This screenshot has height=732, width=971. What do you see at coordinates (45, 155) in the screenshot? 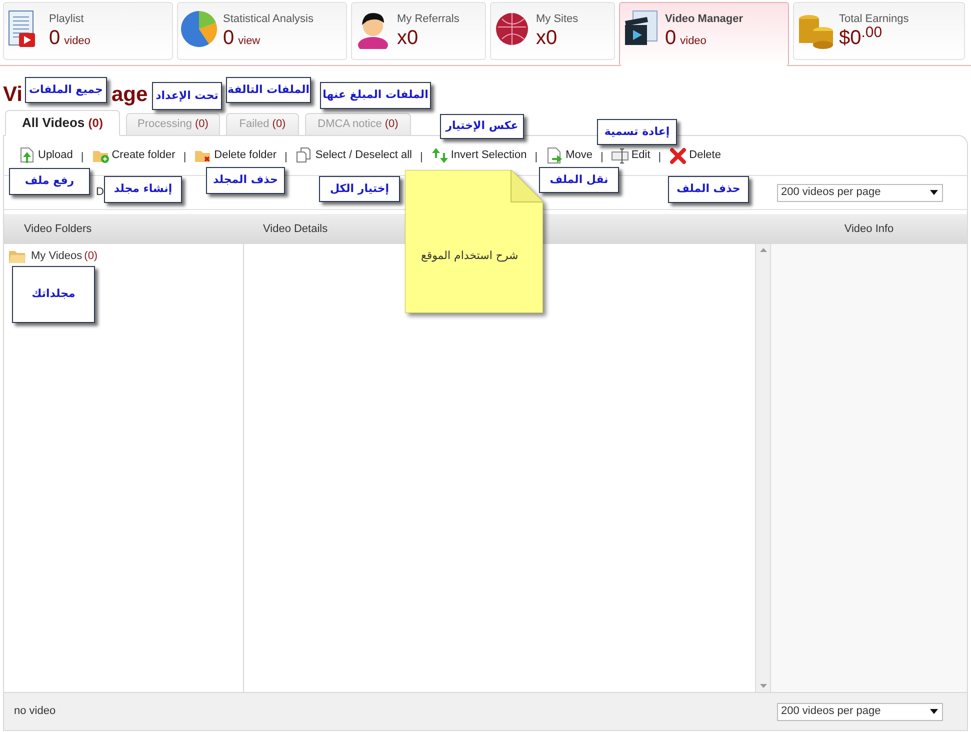
I see `toolbar-button: Upload` at bounding box center [45, 155].